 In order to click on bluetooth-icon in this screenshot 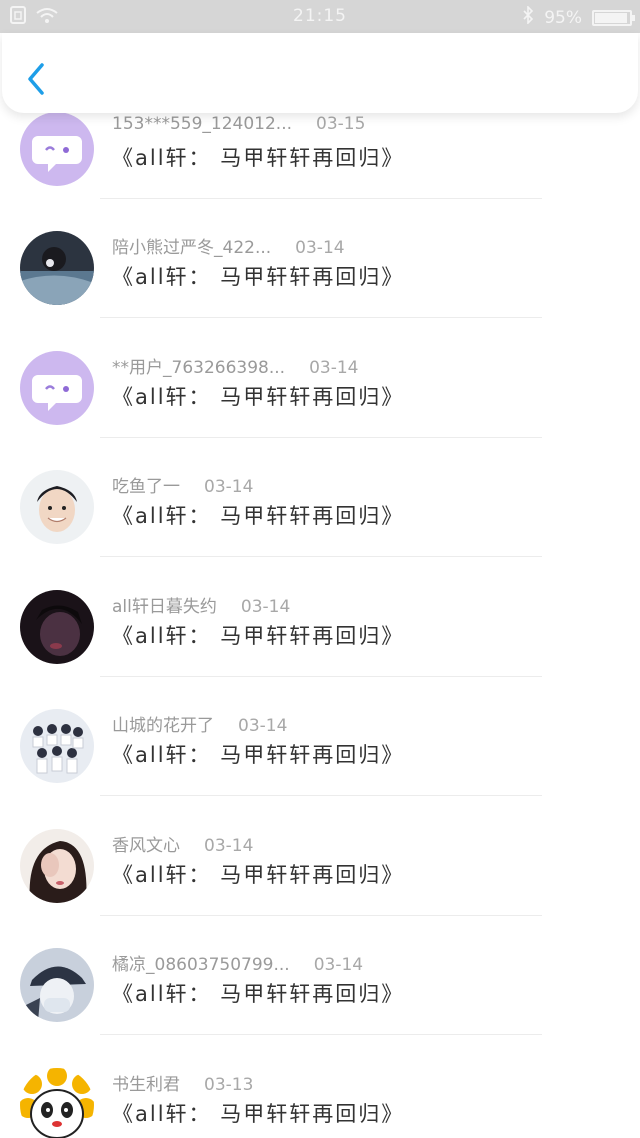, I will do `click(528, 17)`.